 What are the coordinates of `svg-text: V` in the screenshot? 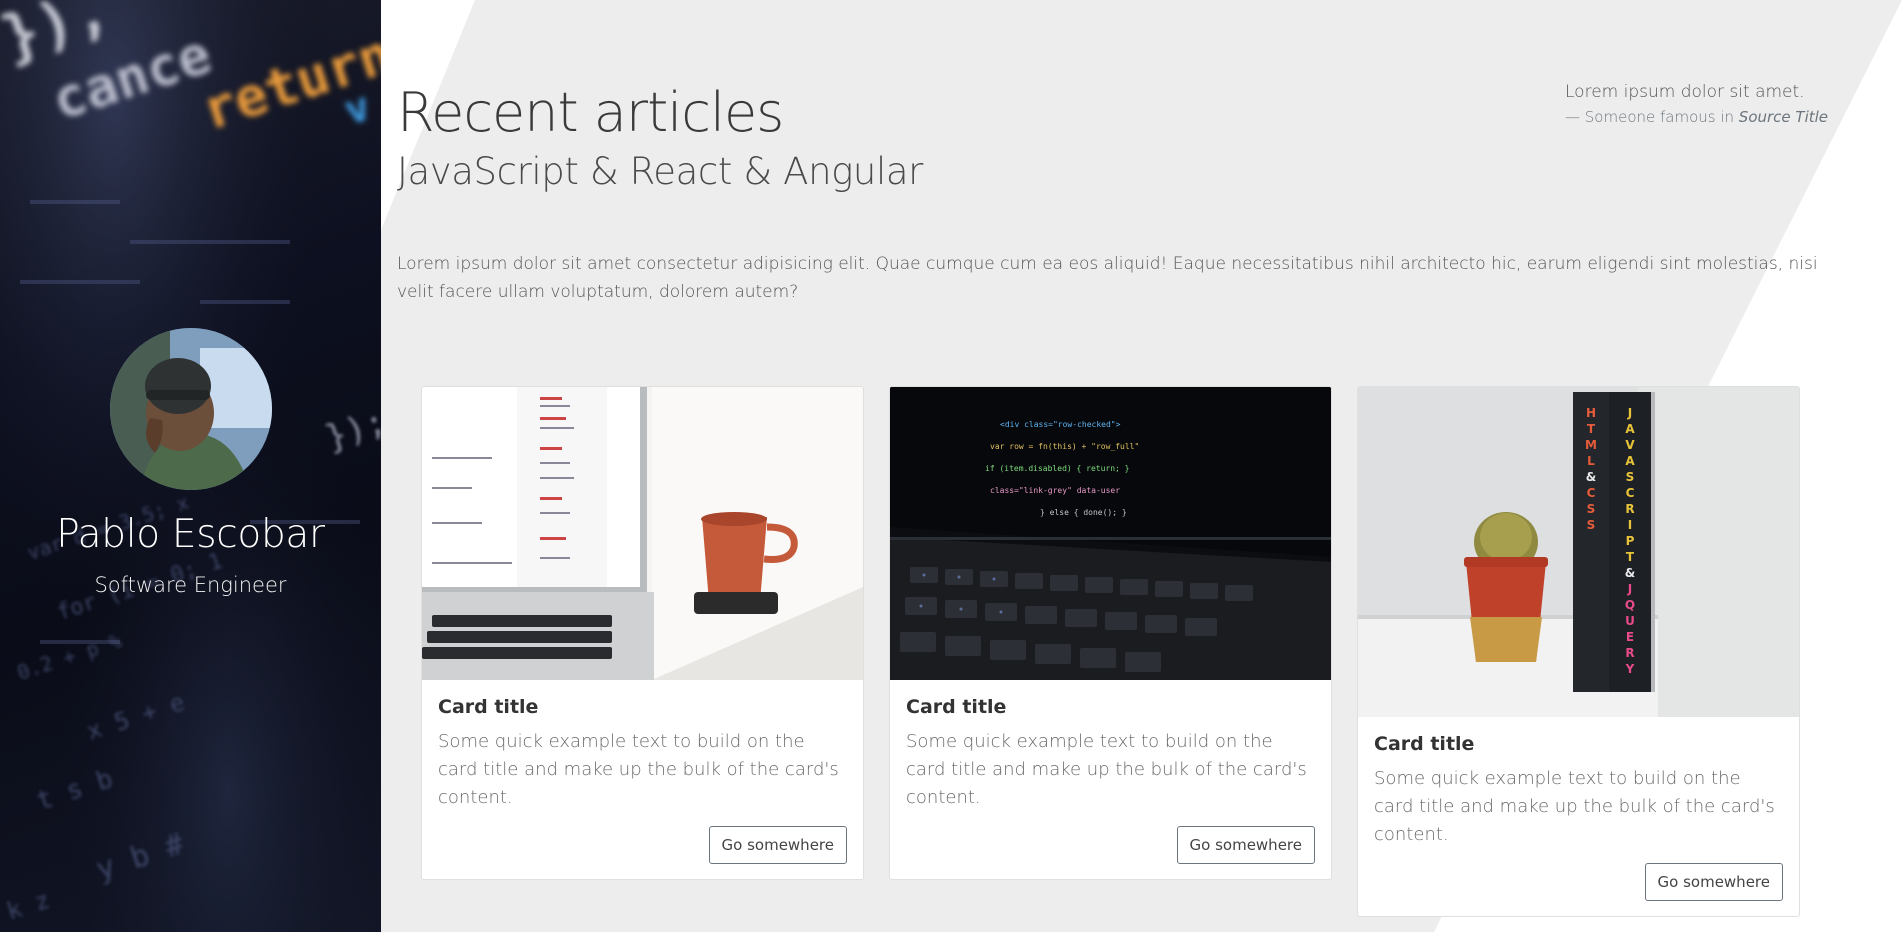 It's located at (1630, 445).